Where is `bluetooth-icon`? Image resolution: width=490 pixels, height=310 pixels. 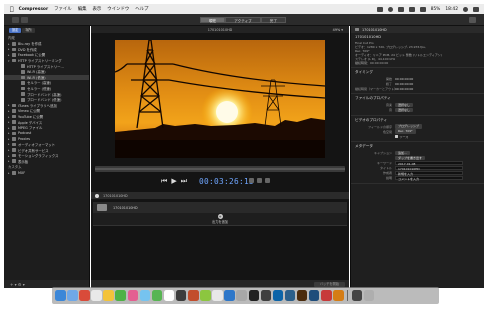
bluetooth-icon is located at coordinates (400, 9).